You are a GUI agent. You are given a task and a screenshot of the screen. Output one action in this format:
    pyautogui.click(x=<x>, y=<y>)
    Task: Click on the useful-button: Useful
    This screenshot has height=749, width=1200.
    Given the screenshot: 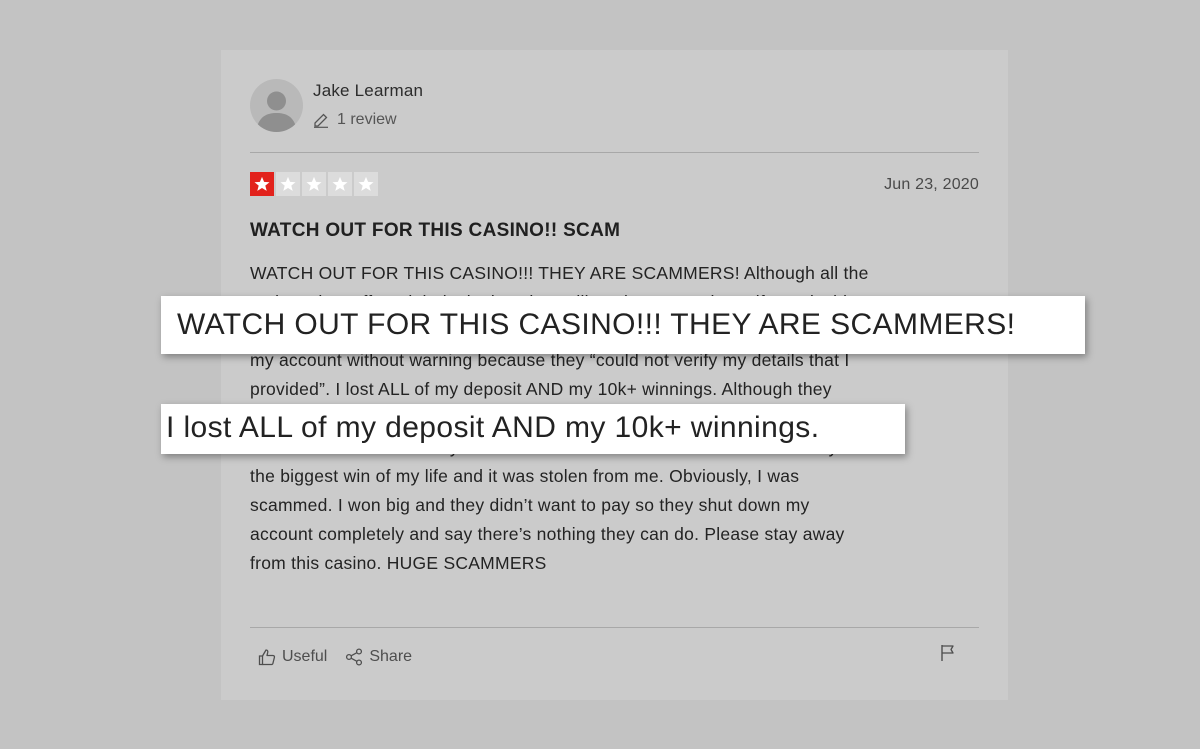 What is the action you would take?
    pyautogui.click(x=292, y=657)
    